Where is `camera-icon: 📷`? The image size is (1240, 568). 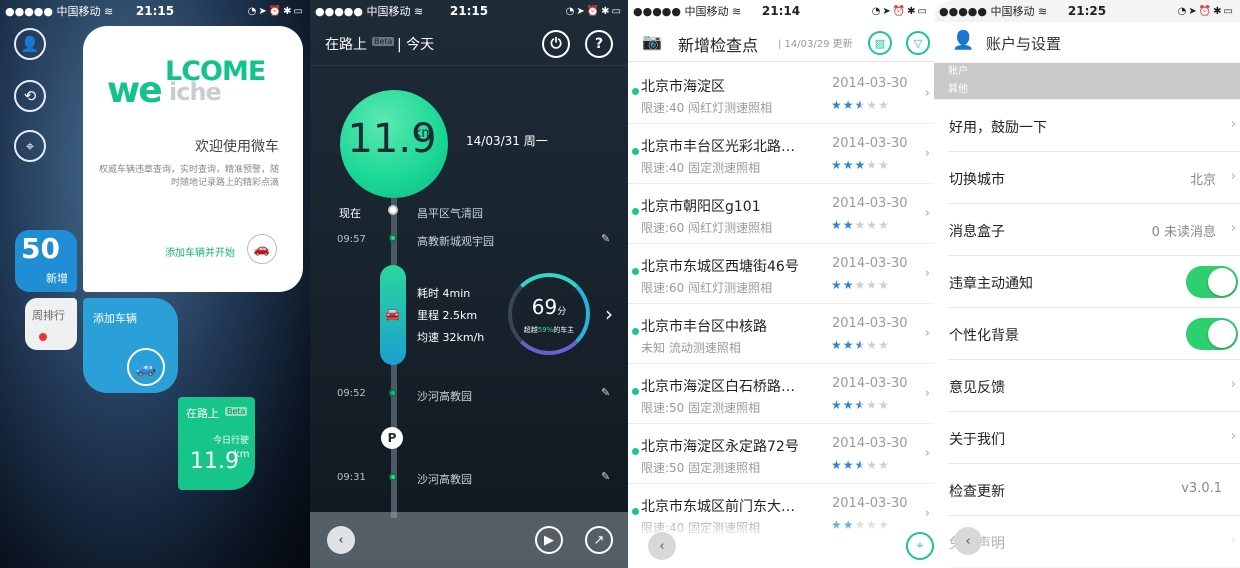
camera-icon: 📷 is located at coordinates (652, 41).